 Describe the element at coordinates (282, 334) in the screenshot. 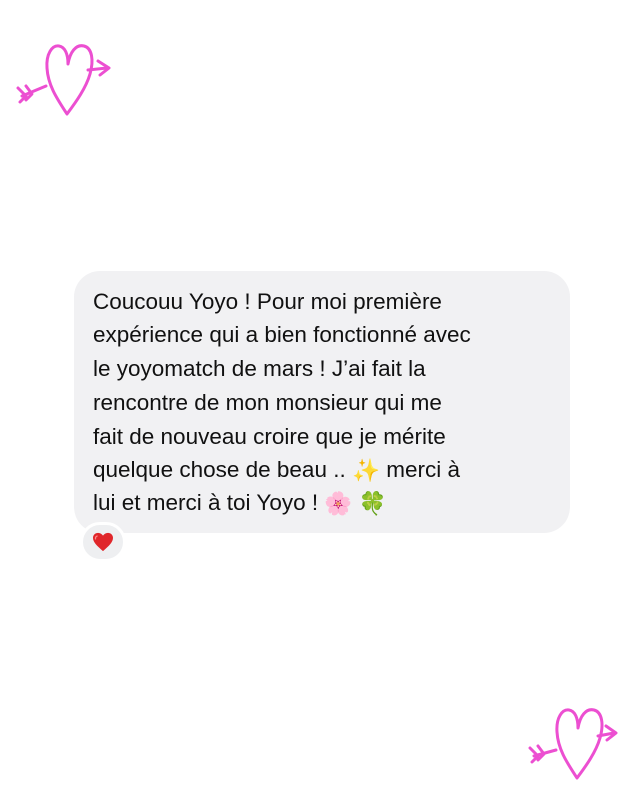

I see `message-line: expérience qui a bien fonctionné avec` at that location.